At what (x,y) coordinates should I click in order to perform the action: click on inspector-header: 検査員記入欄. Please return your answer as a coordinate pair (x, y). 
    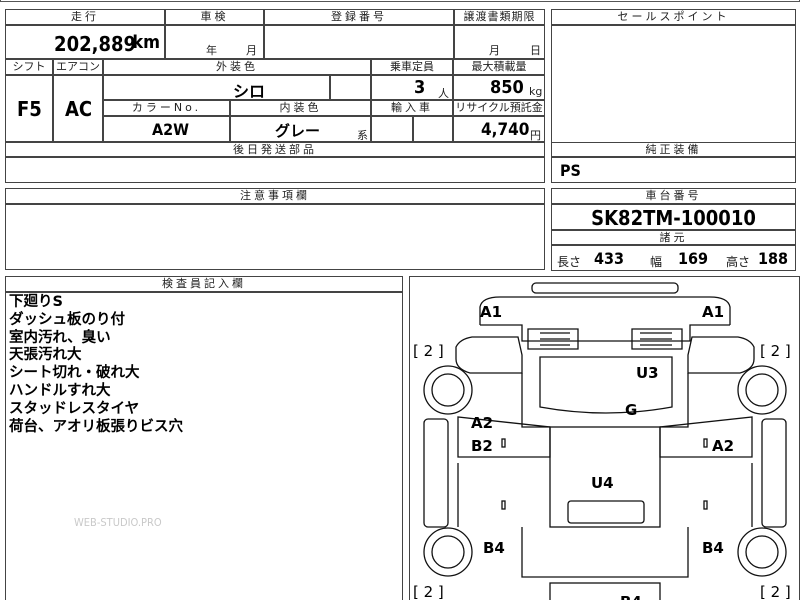
    Looking at the image, I should click on (204, 284).